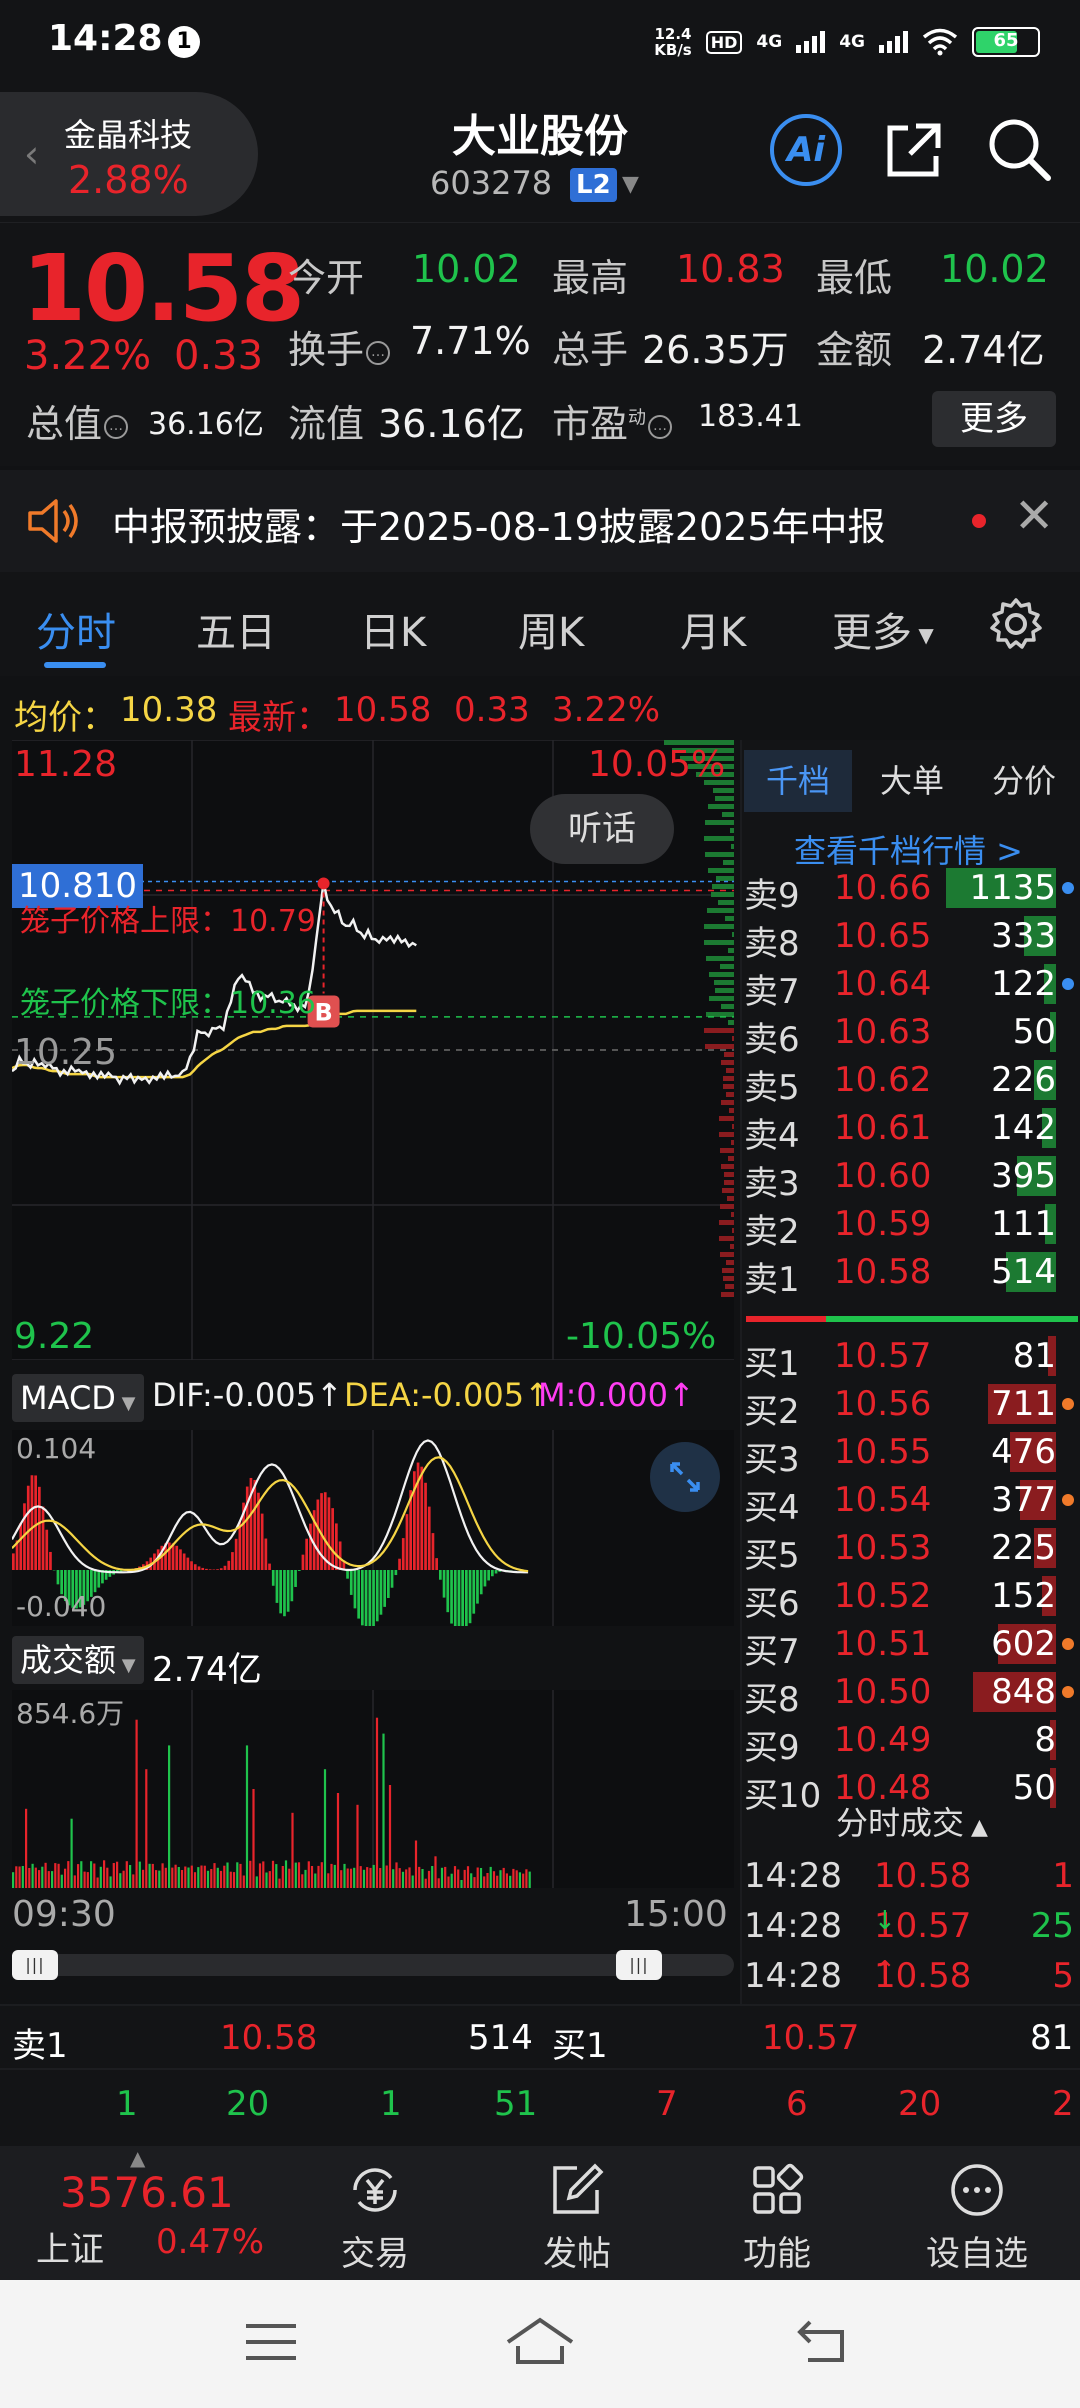  Describe the element at coordinates (911, 1178) in the screenshot. I see `ask-row: 卖3 10.60 395` at that location.